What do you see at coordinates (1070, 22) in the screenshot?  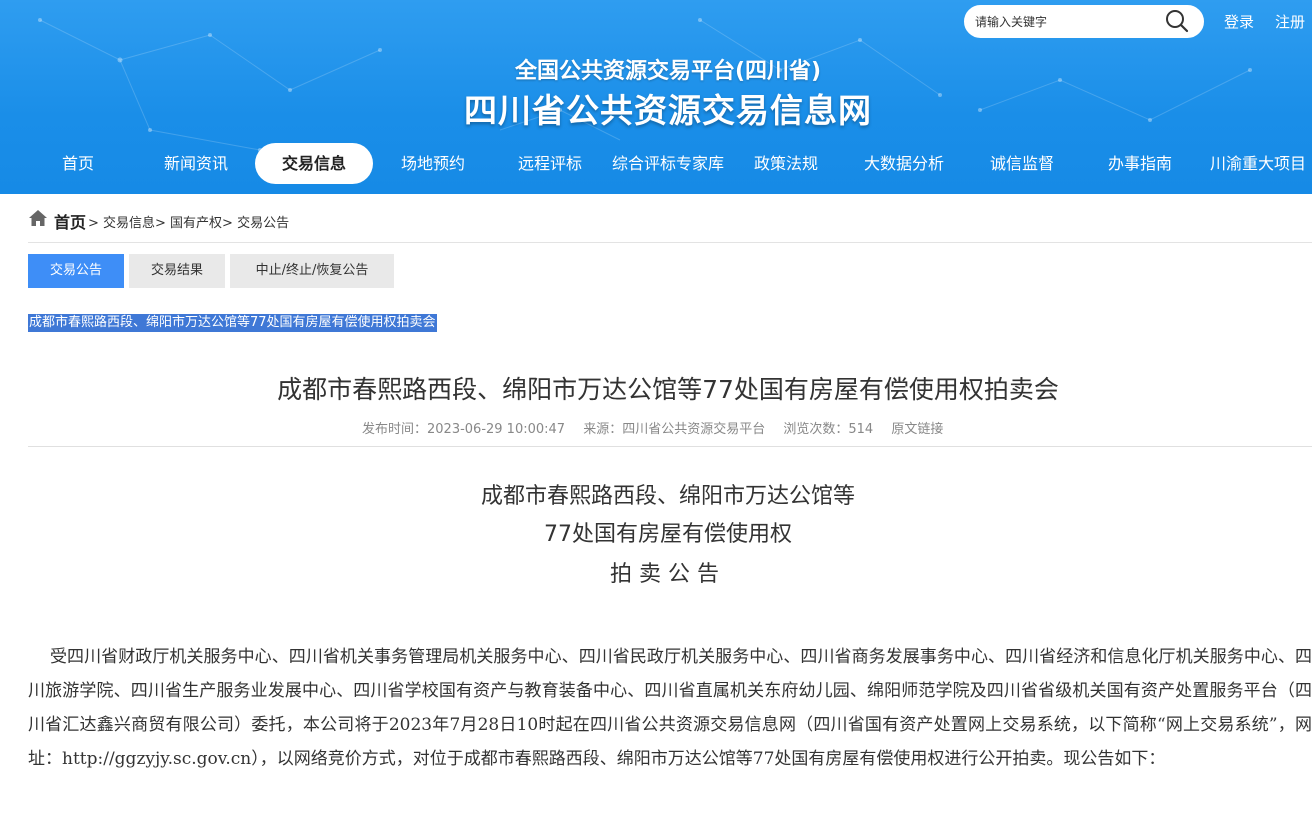 I see `search-input` at bounding box center [1070, 22].